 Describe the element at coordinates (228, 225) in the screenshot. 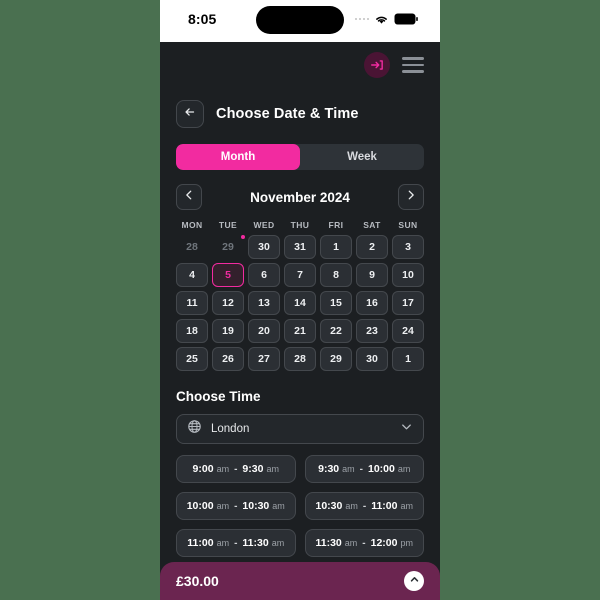

I see `weekday-label: TUE` at that location.